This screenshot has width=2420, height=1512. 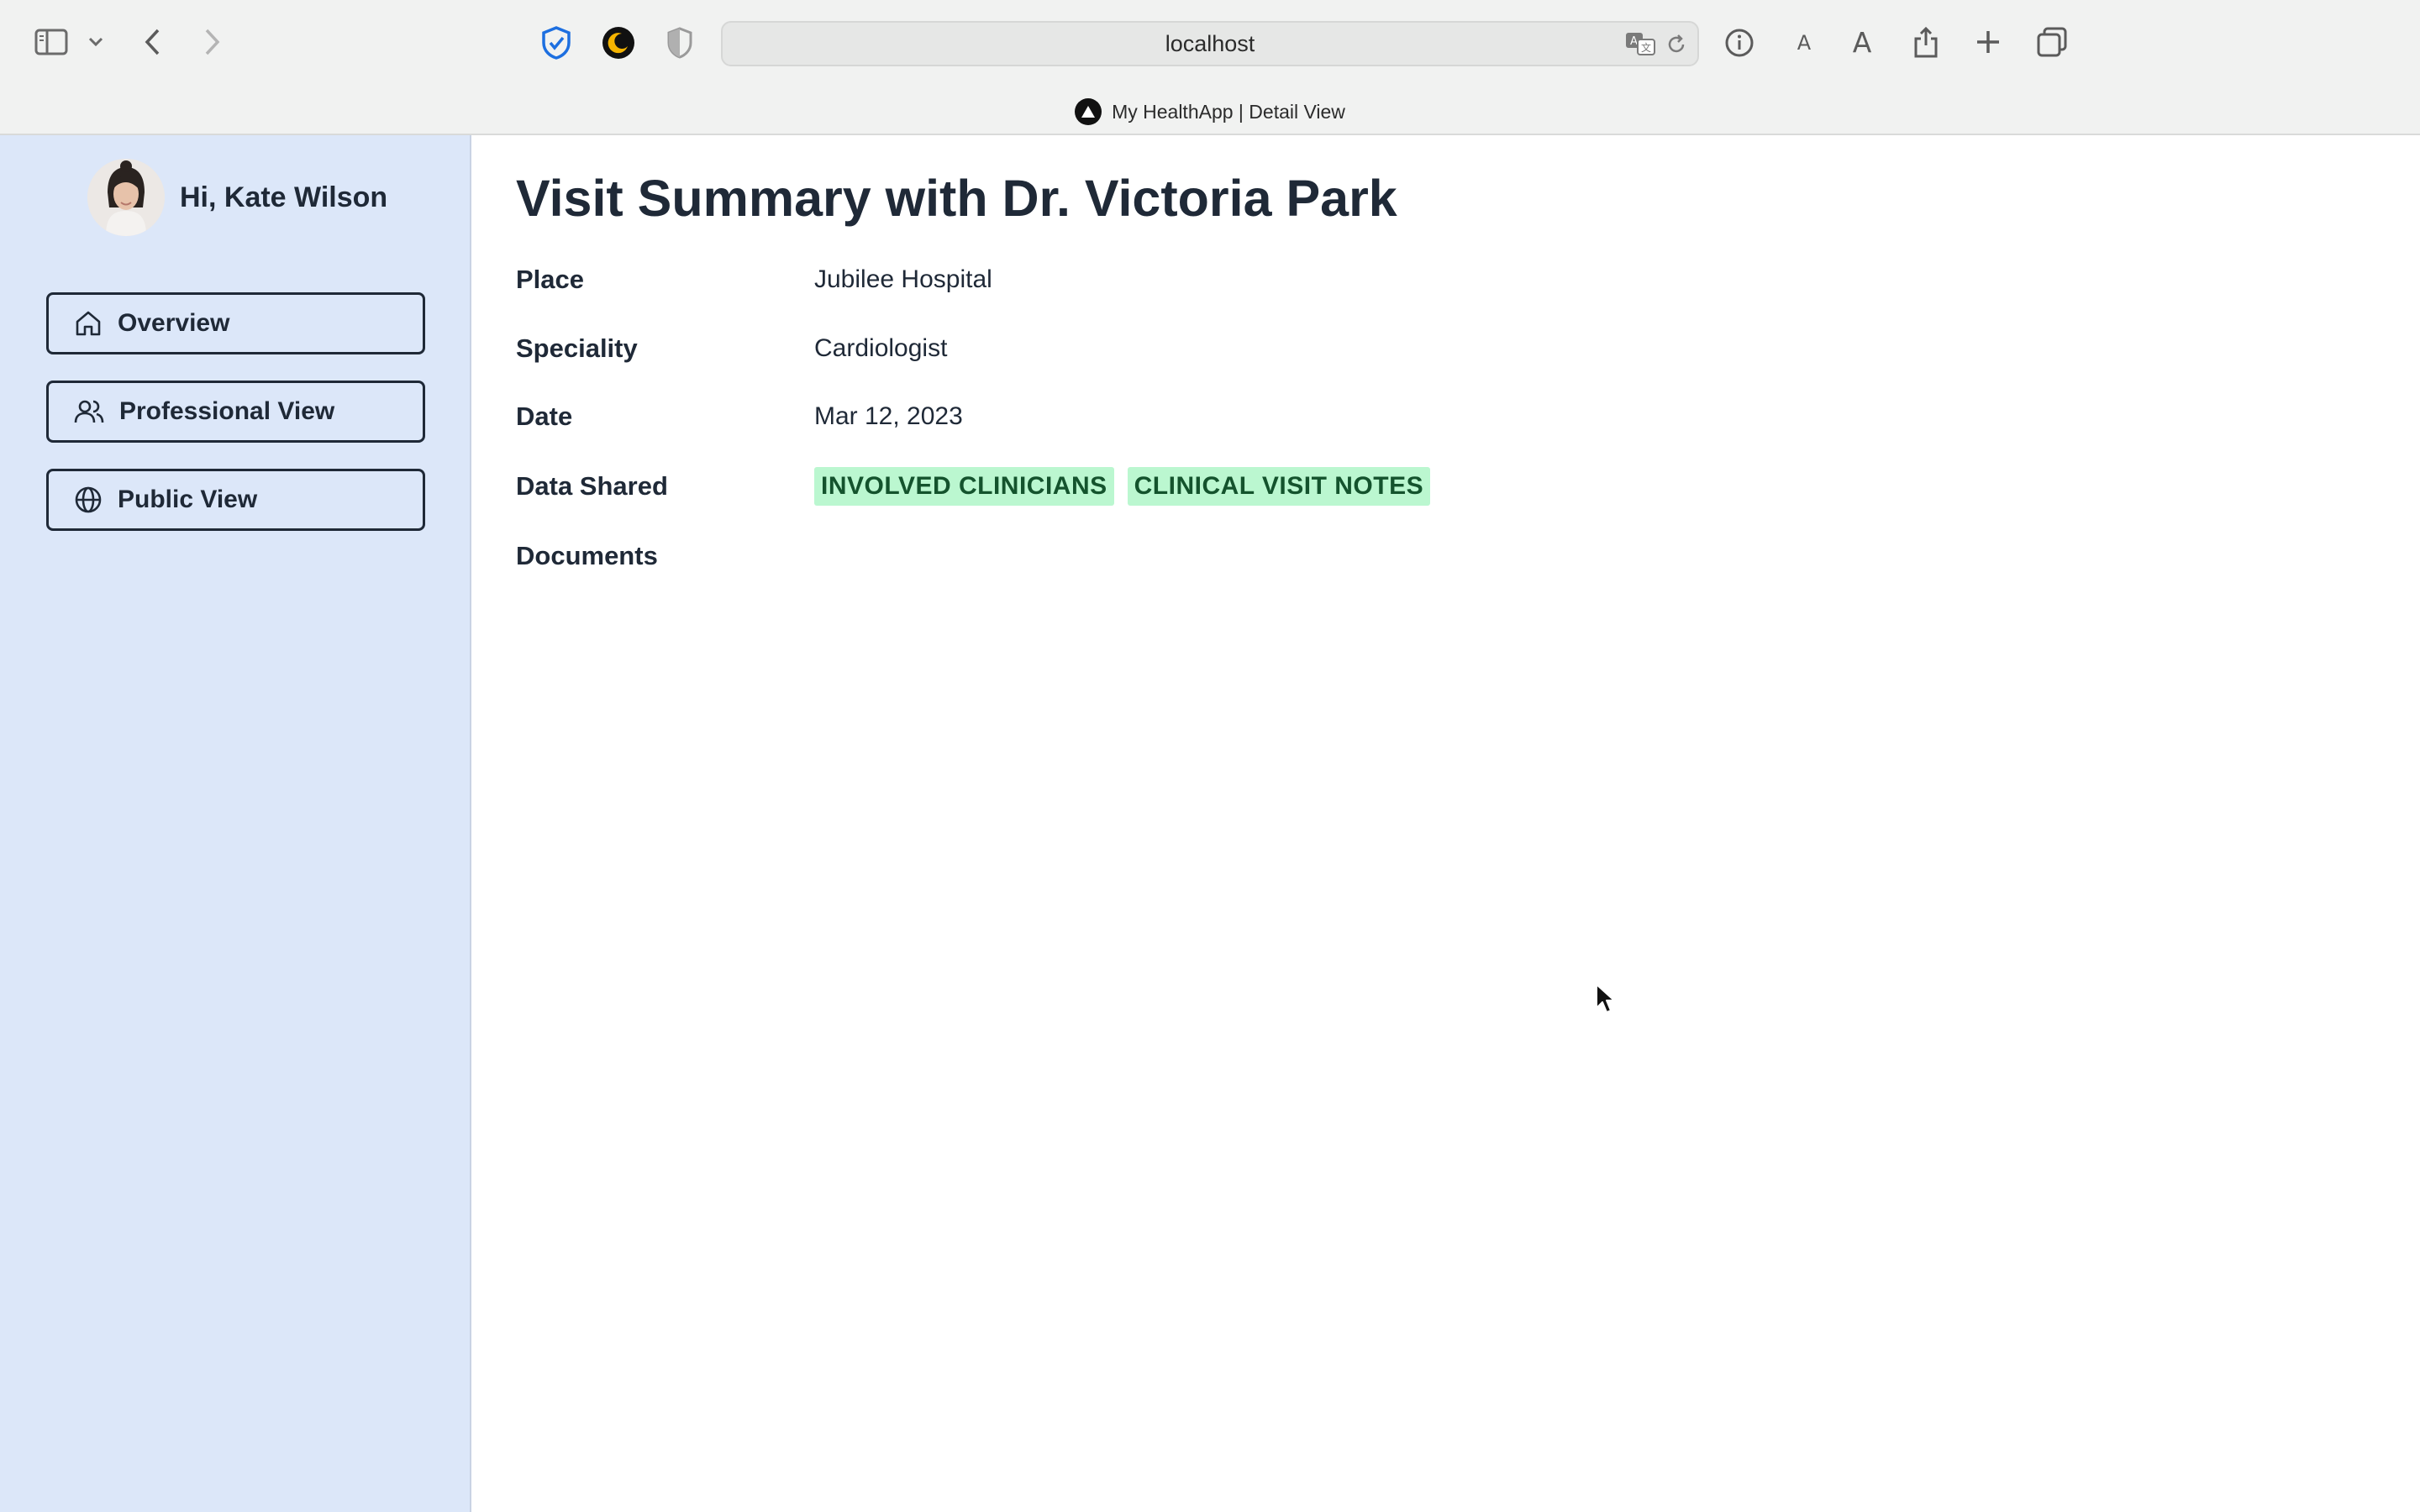 What do you see at coordinates (174, 323) in the screenshot?
I see `nav-overview-label: Overview` at bounding box center [174, 323].